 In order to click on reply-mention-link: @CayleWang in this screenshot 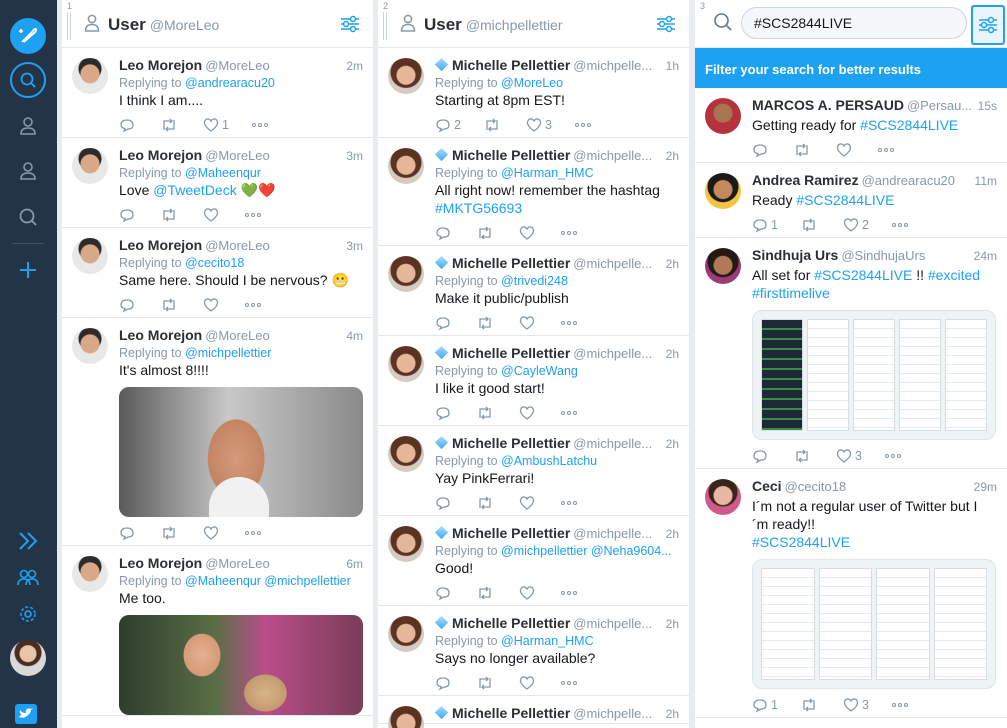, I will do `click(539, 371)`.